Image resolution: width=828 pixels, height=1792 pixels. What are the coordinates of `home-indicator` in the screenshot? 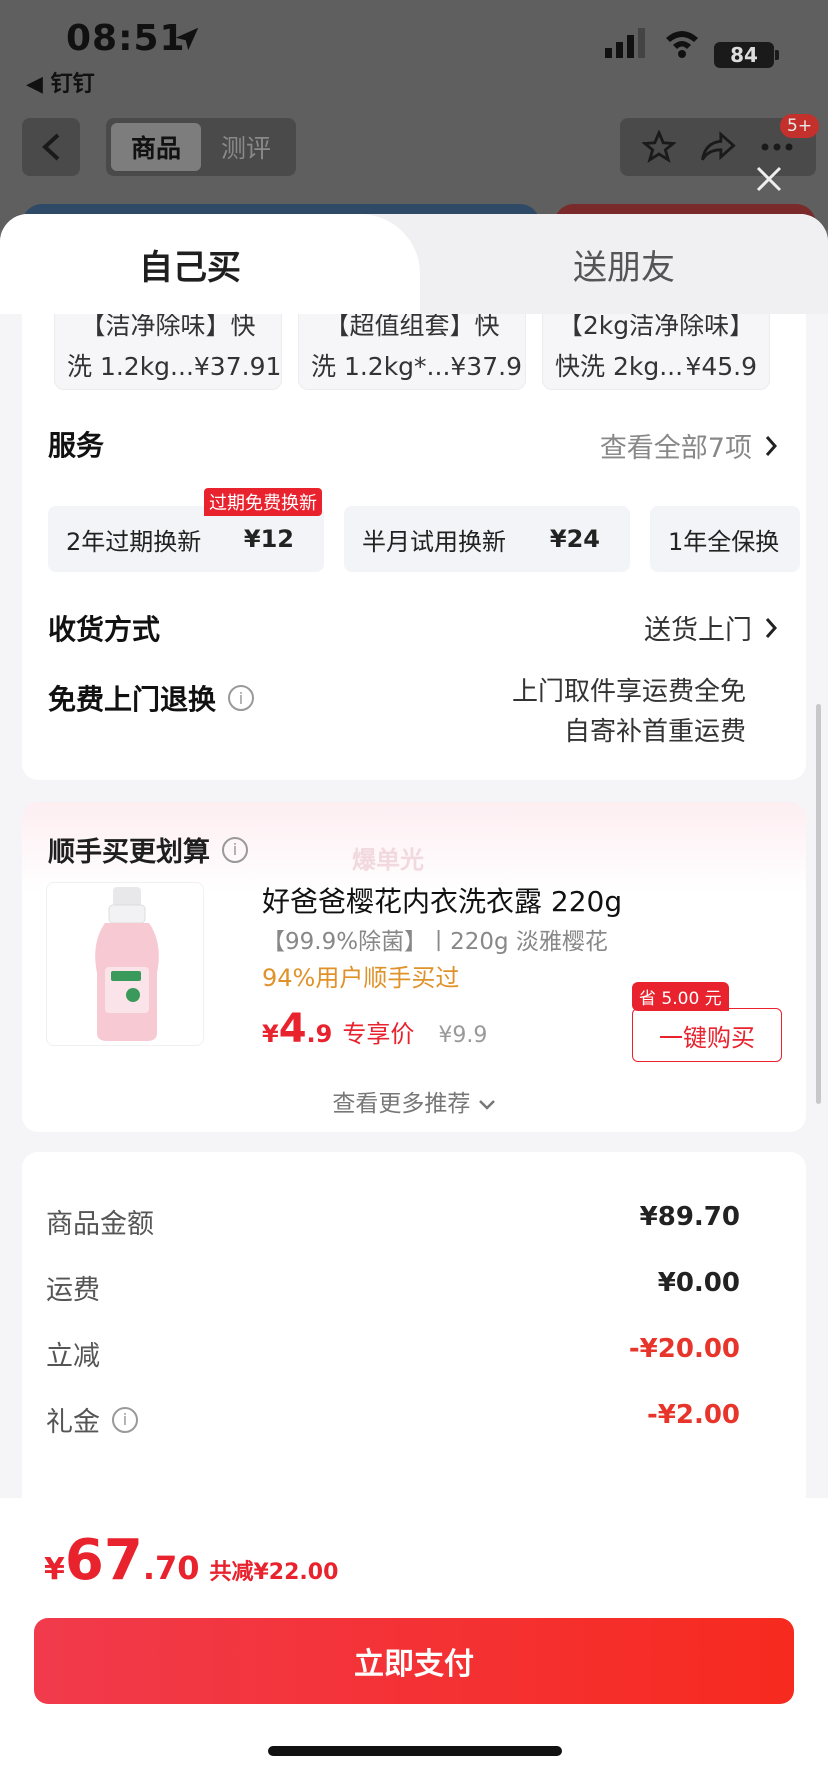 It's located at (415, 1751).